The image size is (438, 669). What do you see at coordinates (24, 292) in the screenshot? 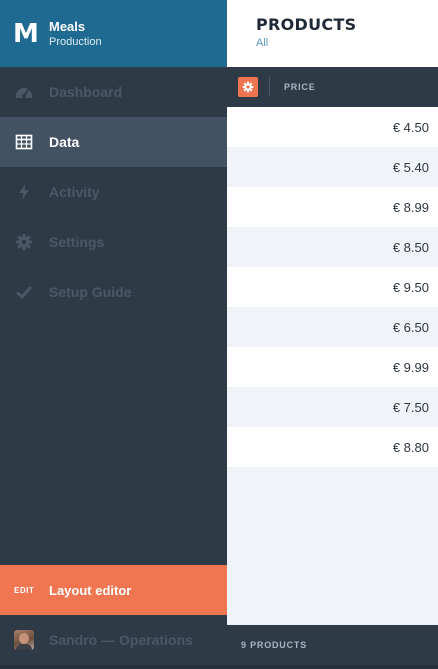
I see `check-icon` at bounding box center [24, 292].